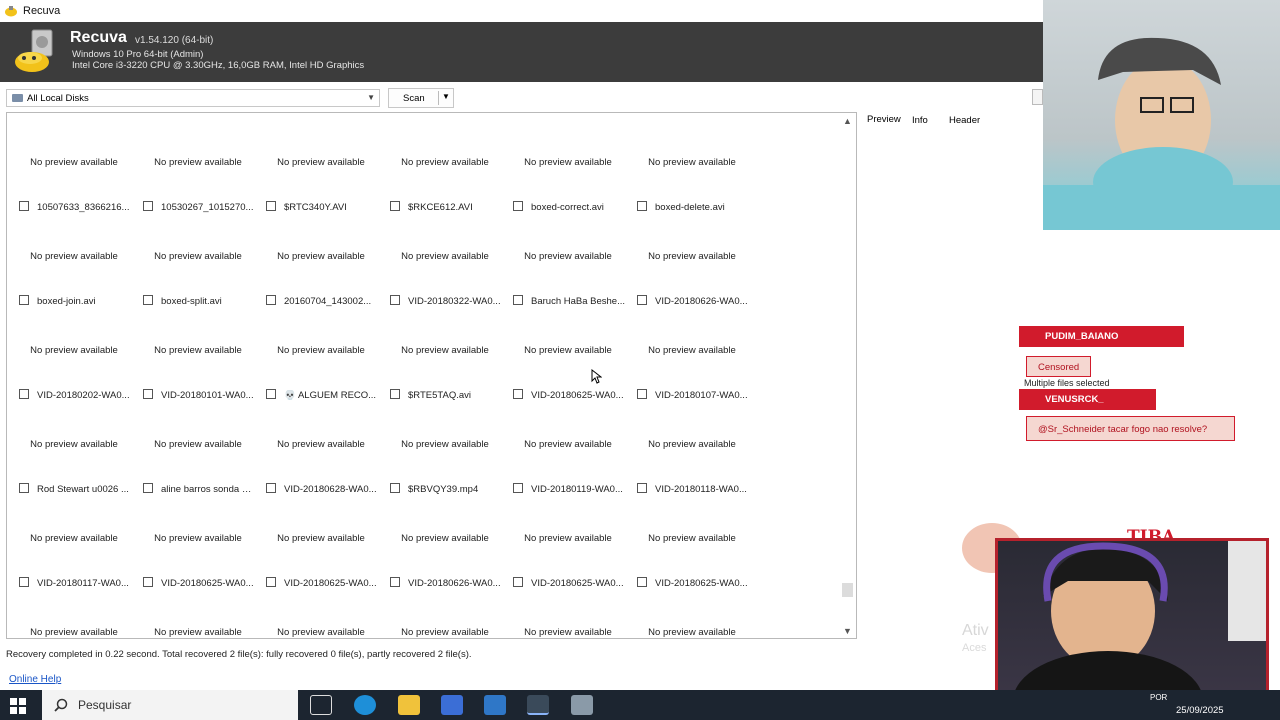 The width and height of the screenshot is (1280, 720). What do you see at coordinates (445, 352) in the screenshot?
I see `file-thumbnail: No preview available $RTE5TAQ.avi` at bounding box center [445, 352].